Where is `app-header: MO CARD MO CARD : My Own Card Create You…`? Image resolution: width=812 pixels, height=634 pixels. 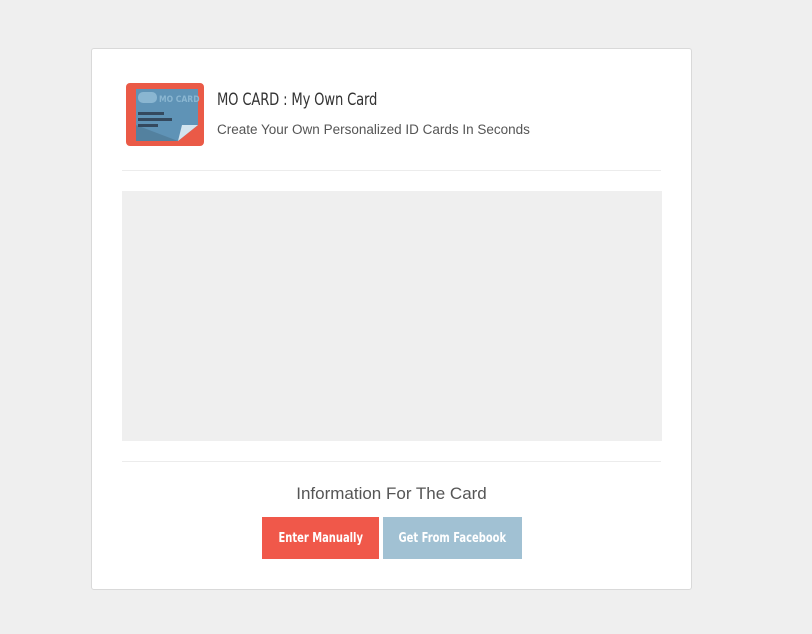 app-header: MO CARD MO CARD : My Own Card Create You… is located at coordinates (393, 115).